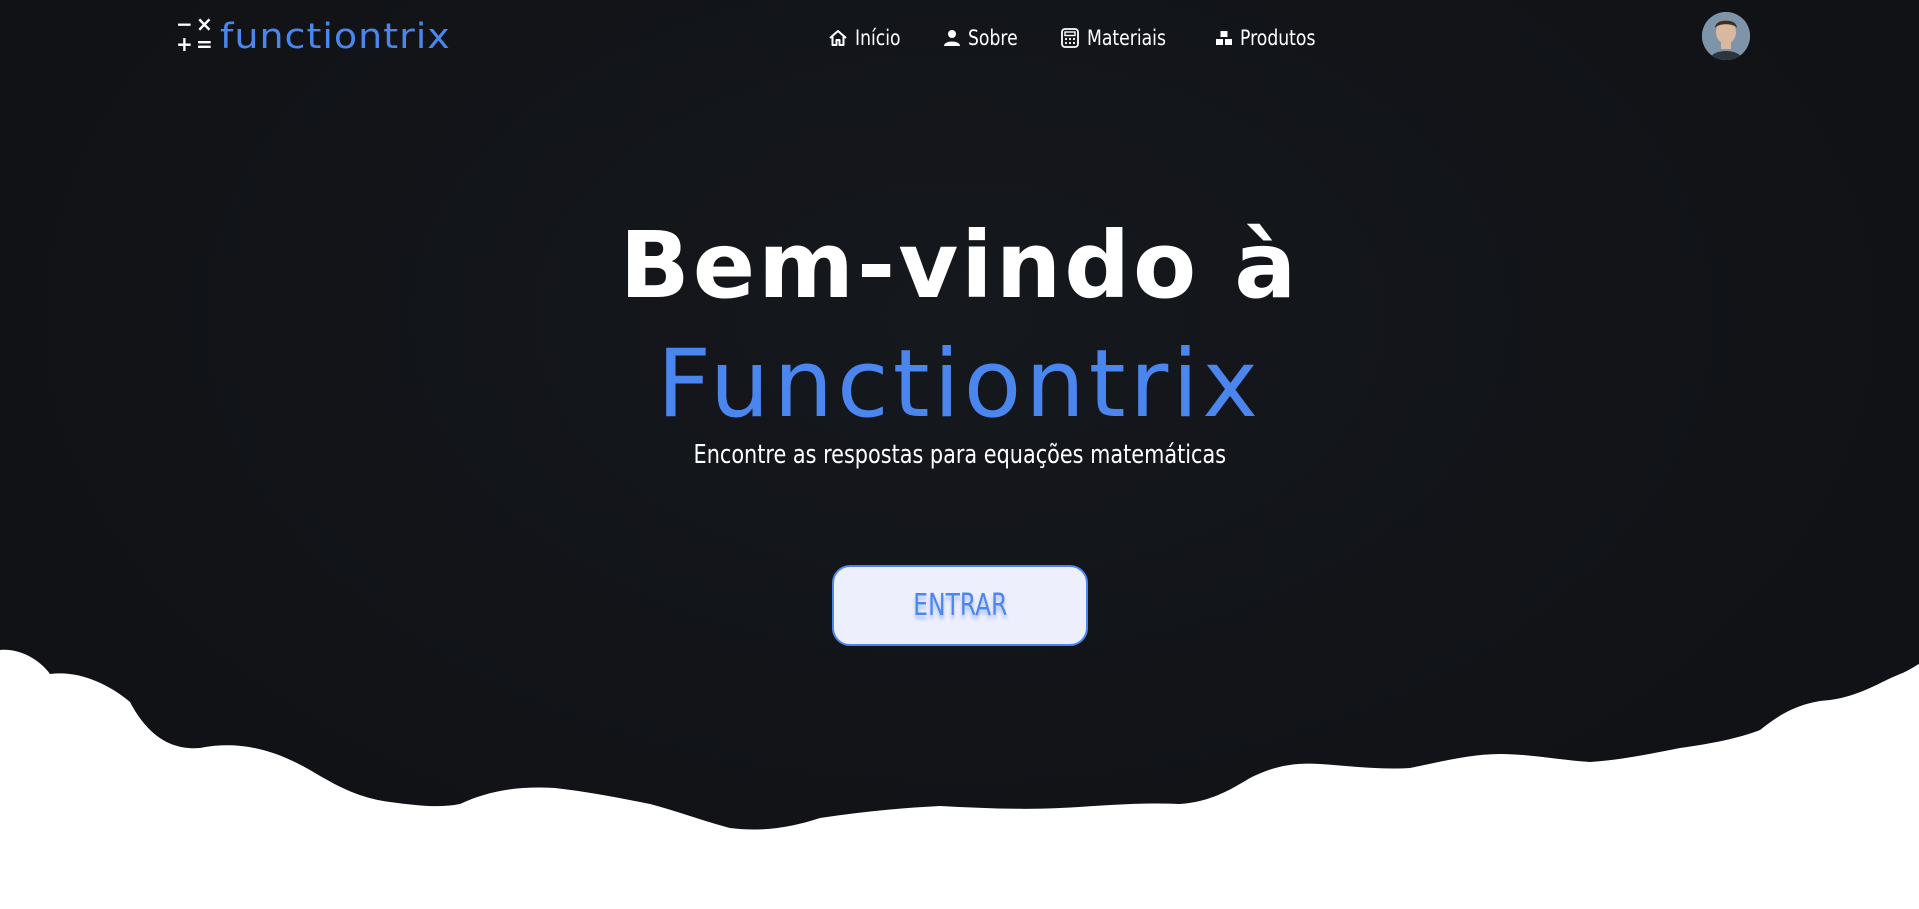 The height and width of the screenshot is (909, 1919). I want to click on nav-item-produtos: Produtos, so click(1267, 38).